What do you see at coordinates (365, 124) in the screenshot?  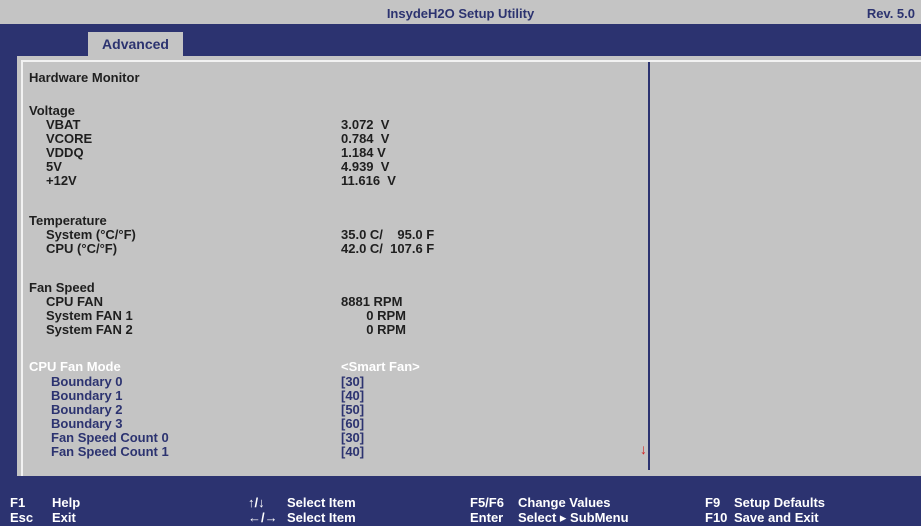 I see `vbat-value: 3.072 V` at bounding box center [365, 124].